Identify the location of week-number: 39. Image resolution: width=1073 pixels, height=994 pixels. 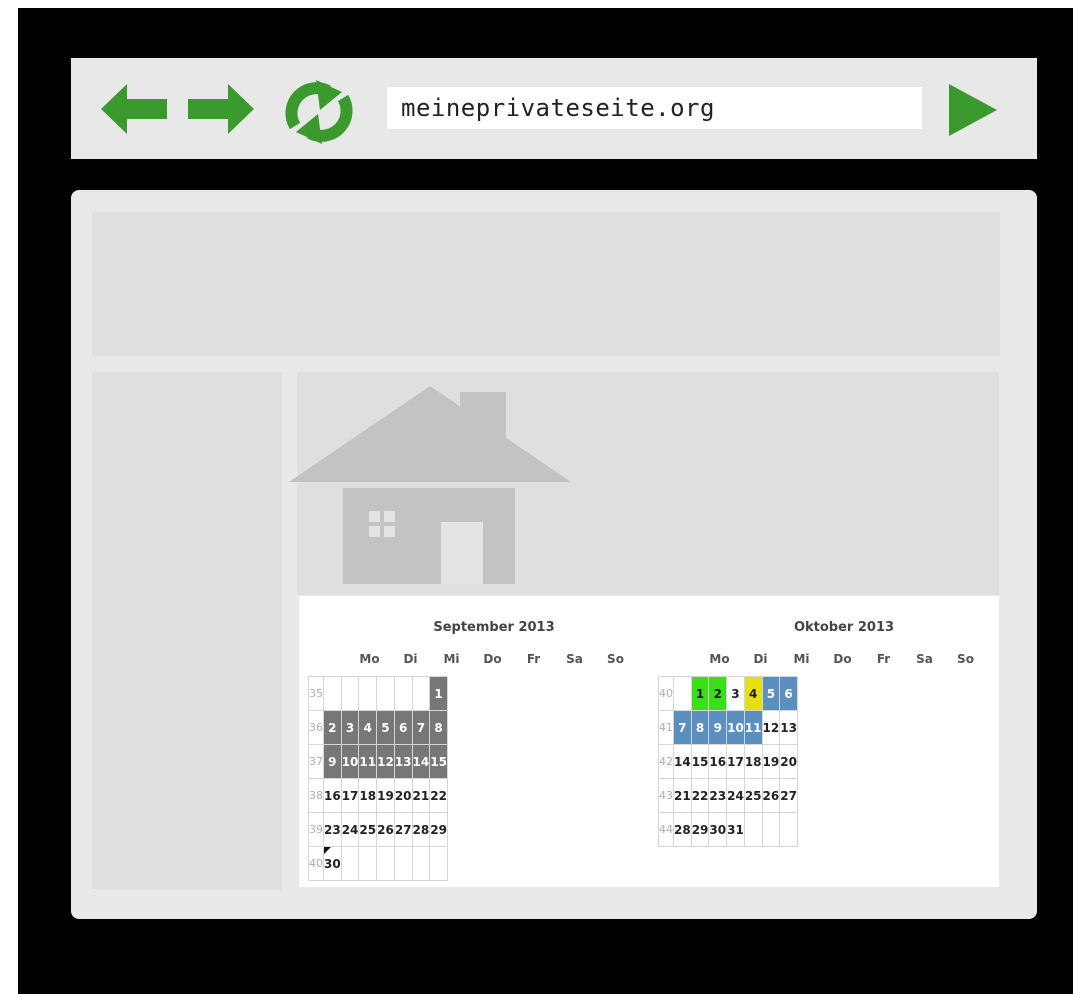
(316, 829).